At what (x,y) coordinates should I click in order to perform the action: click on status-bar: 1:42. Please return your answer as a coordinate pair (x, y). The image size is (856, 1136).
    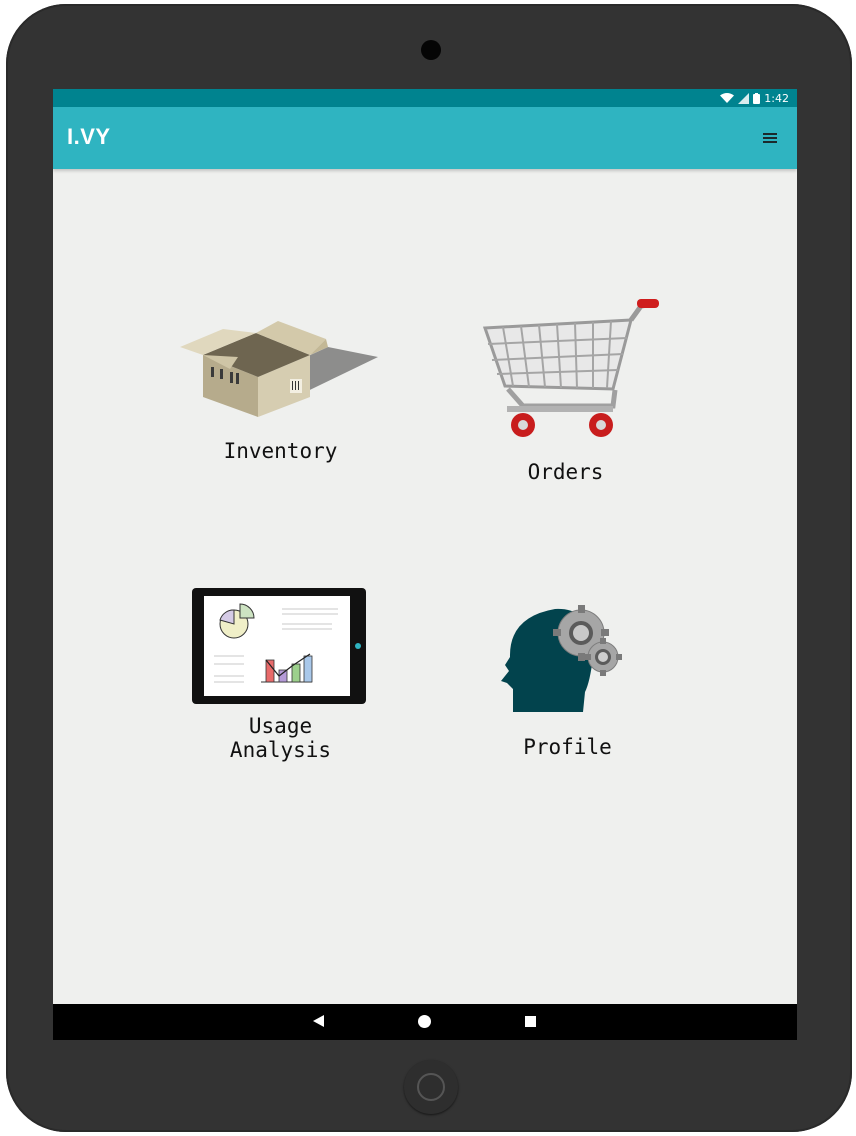
    Looking at the image, I should click on (425, 98).